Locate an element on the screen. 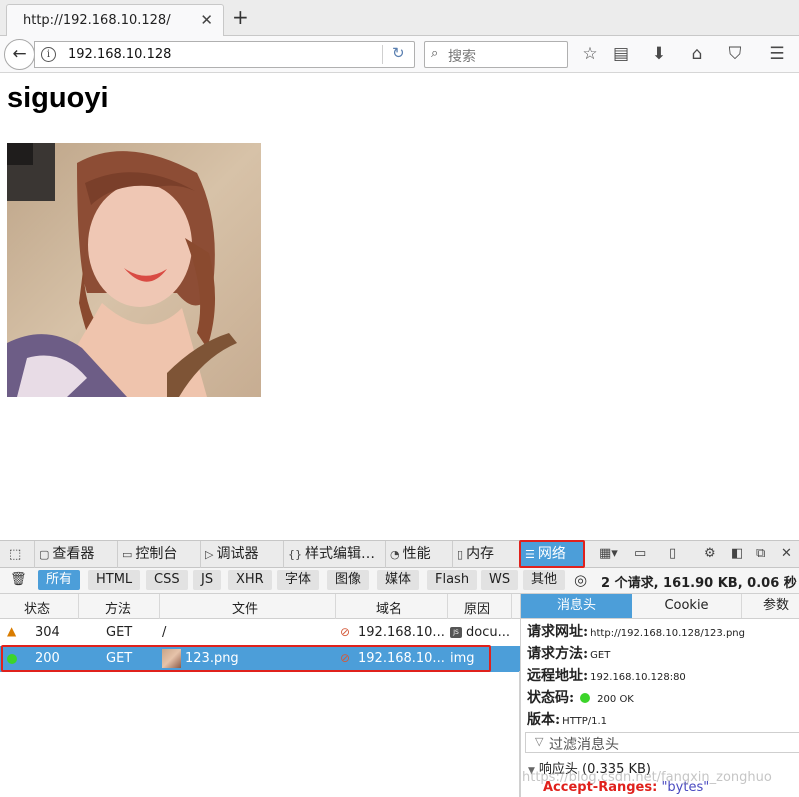 The width and height of the screenshot is (799, 797). warning-triangle-icon: ▲ is located at coordinates (12, 631).